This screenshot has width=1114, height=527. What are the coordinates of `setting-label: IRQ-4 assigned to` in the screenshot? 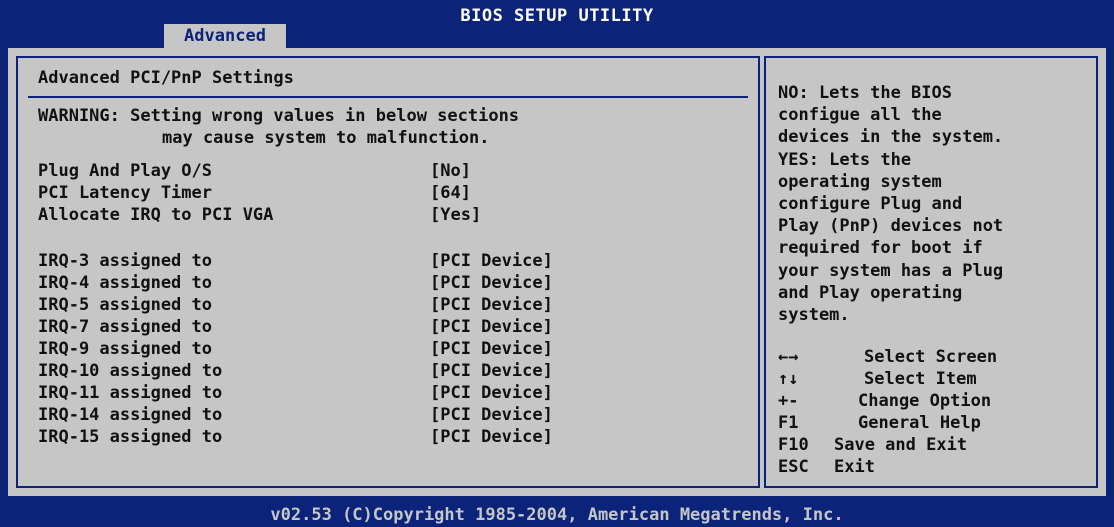 It's located at (125, 283).